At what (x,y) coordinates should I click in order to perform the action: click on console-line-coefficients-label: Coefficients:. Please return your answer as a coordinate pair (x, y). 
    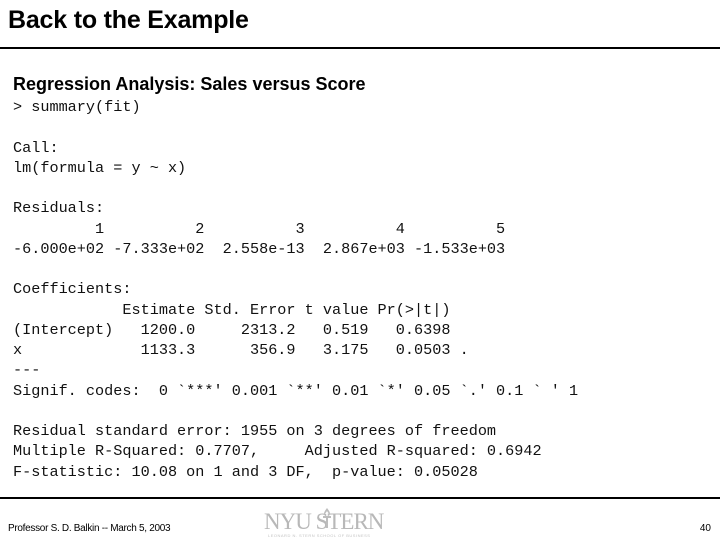
    Looking at the image, I should click on (72, 289).